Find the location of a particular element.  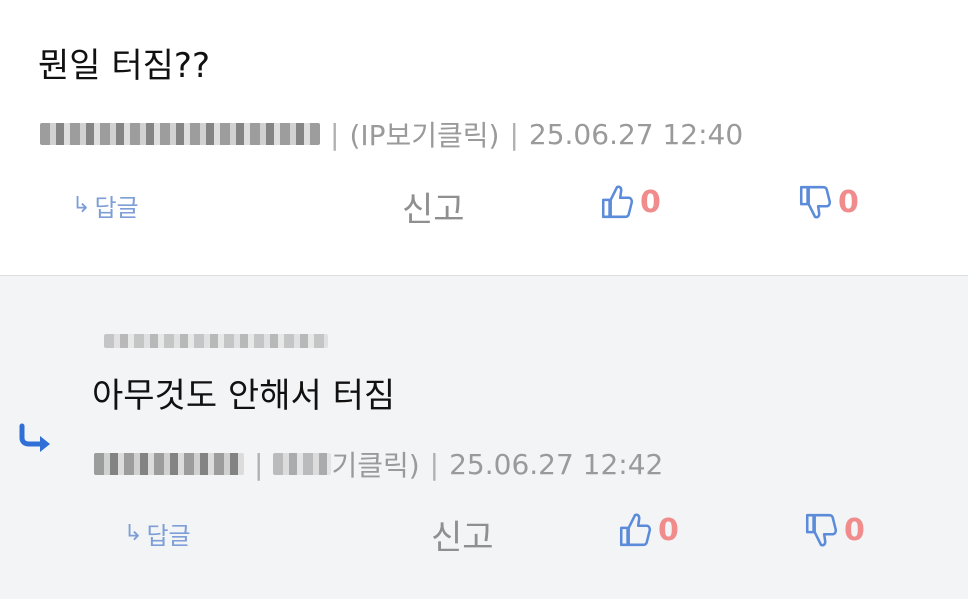

comment-datetime: 25.06.27 12:42 is located at coordinates (556, 464).